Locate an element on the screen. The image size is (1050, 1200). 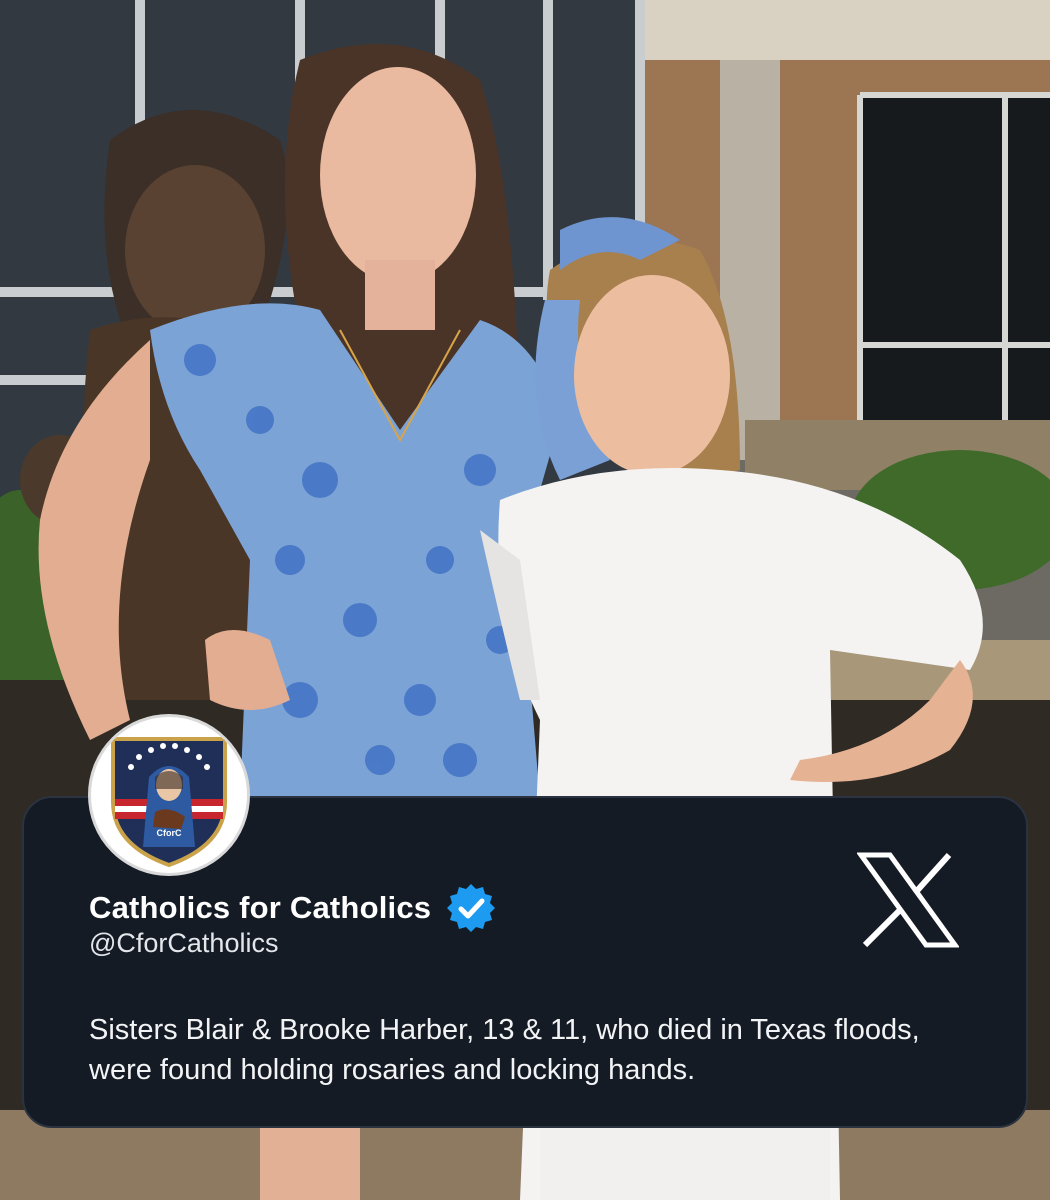
avatar: CforC is located at coordinates (169, 795).